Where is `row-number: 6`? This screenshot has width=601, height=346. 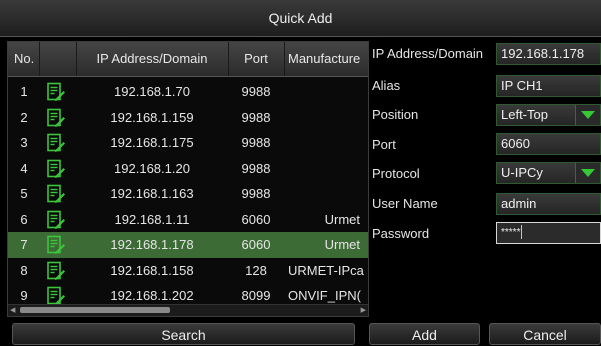 row-number: 6 is located at coordinates (24, 219).